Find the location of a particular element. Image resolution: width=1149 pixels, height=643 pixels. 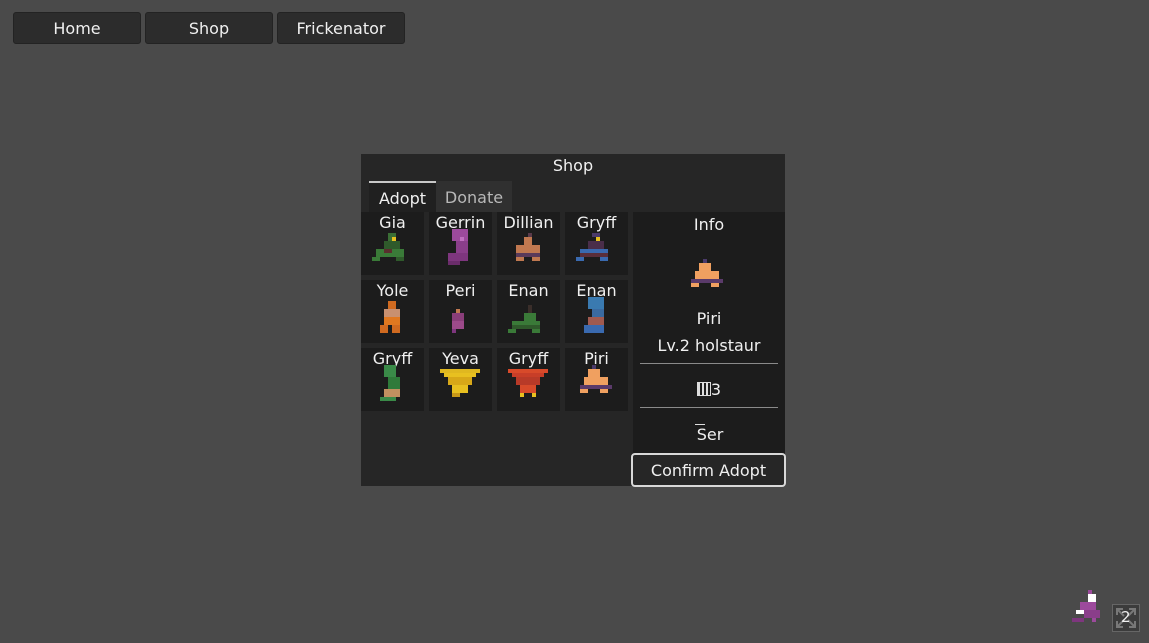

info-title: Info is located at coordinates (709, 224).